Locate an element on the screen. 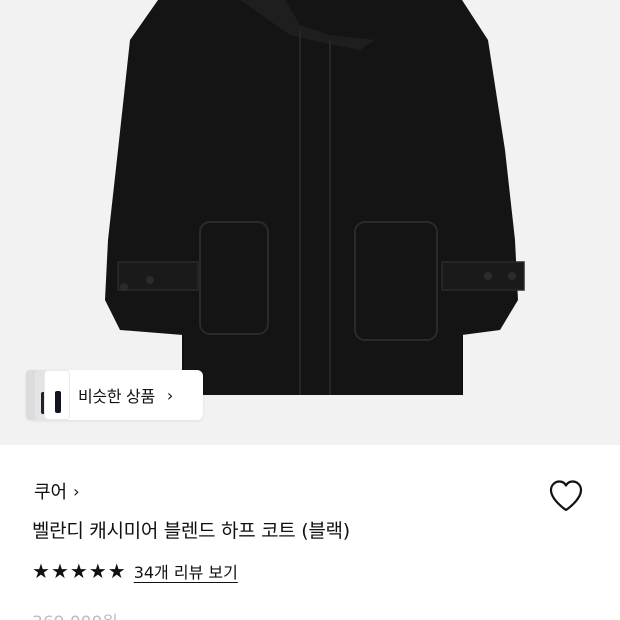 Image resolution: width=620 pixels, height=620 pixels. similar-products-label: 비슷한 상품 is located at coordinates (116, 396).